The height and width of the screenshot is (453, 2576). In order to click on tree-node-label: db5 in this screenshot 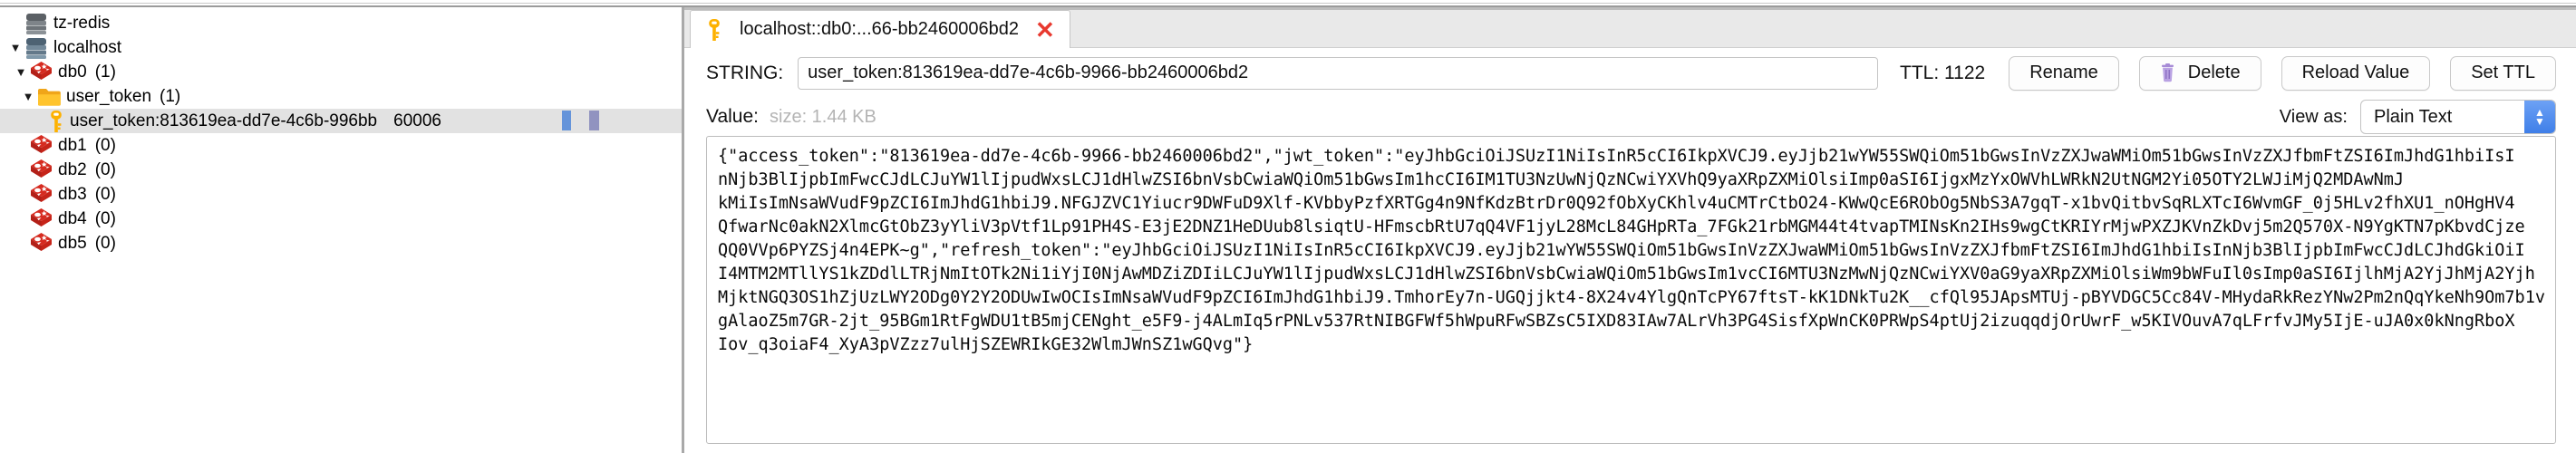, I will do `click(72, 243)`.